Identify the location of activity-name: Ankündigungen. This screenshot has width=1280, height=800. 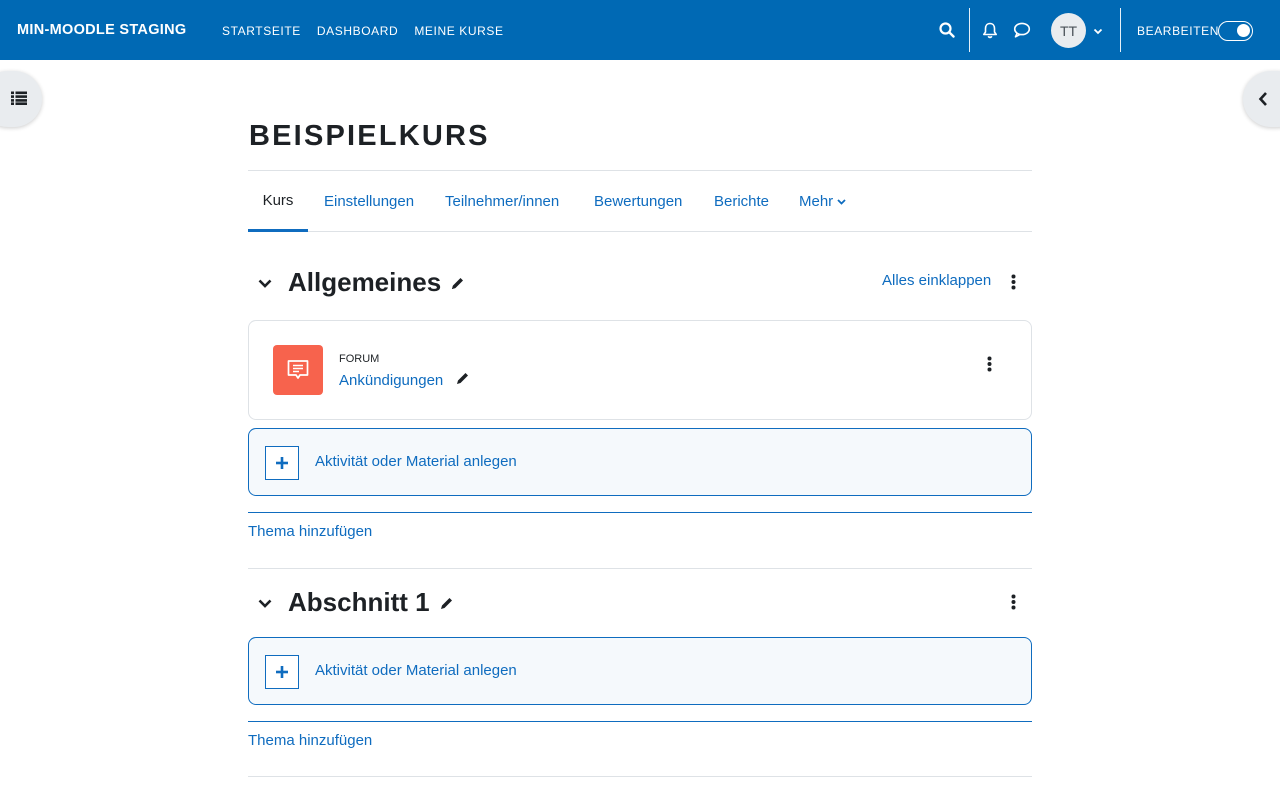
(404, 380).